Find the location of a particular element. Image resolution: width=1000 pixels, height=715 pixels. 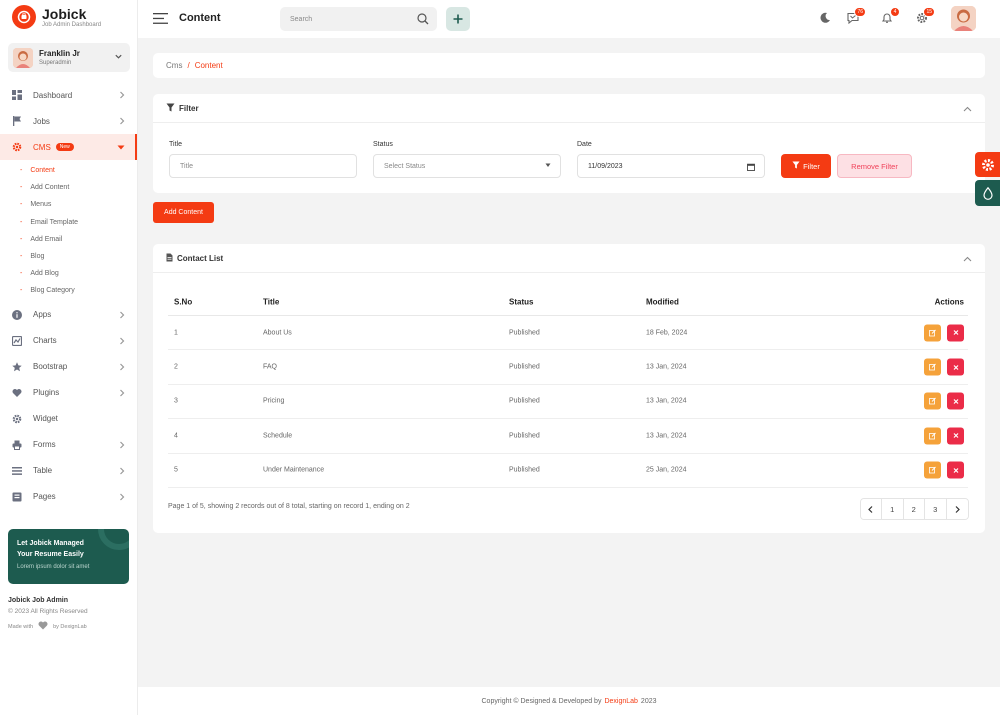

sidebar-item-pages: Pages is located at coordinates (68, 497).